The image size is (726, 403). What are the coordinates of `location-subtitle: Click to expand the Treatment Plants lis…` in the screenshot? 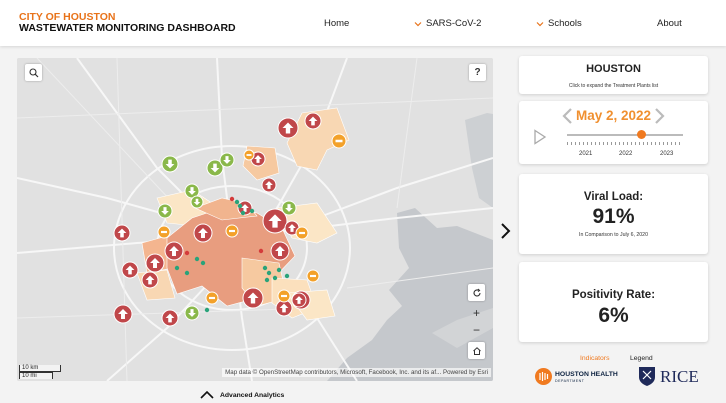 It's located at (613, 86).